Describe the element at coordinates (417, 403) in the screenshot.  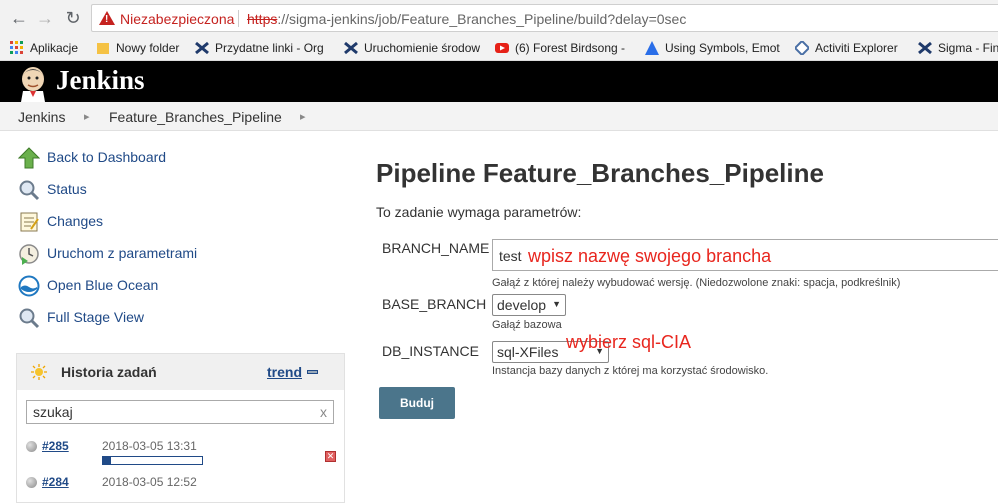
I see `build-button: Buduj` at that location.